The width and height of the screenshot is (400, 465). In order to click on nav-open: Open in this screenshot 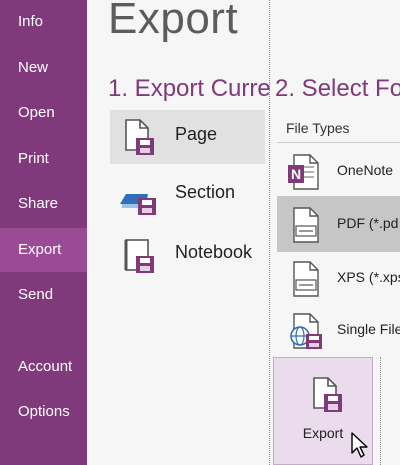, I will do `click(43, 113)`.